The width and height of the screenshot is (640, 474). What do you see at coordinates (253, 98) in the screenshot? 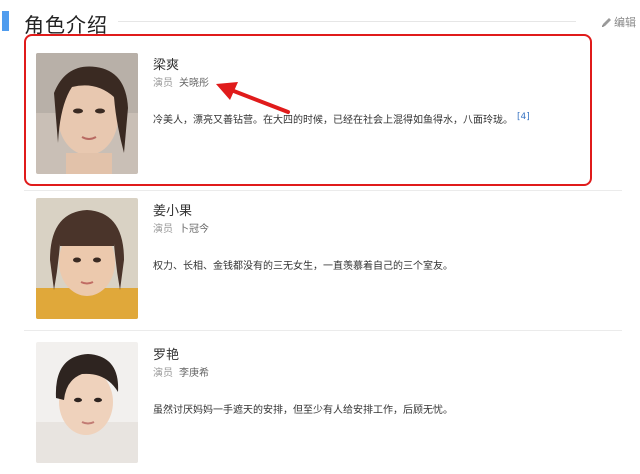
I see `annotation-arrow-icon` at bounding box center [253, 98].